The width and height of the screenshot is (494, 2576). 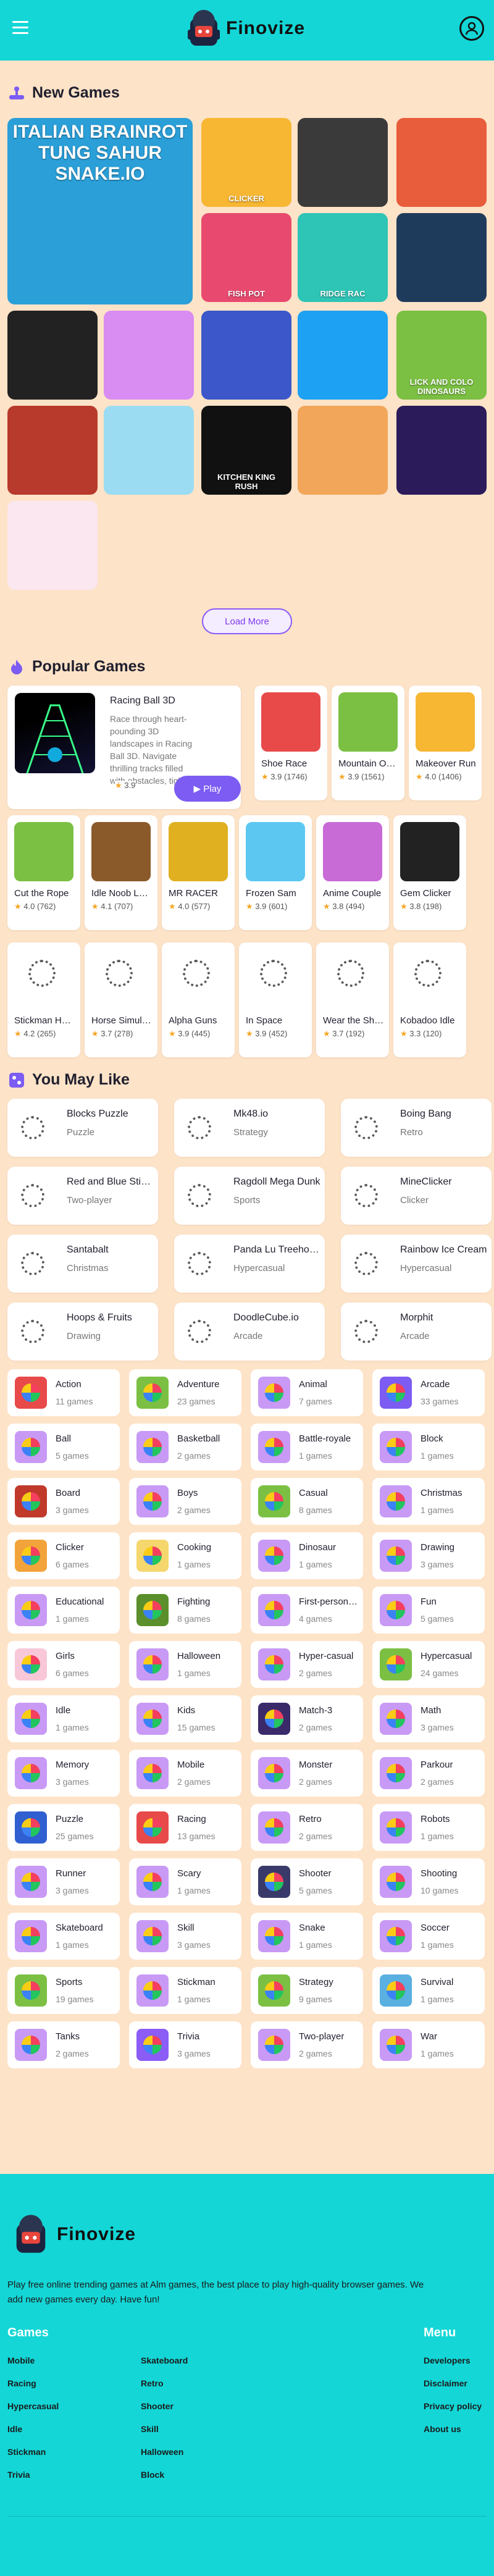 What do you see at coordinates (14, 2429) in the screenshot?
I see `footer-link: Idle` at bounding box center [14, 2429].